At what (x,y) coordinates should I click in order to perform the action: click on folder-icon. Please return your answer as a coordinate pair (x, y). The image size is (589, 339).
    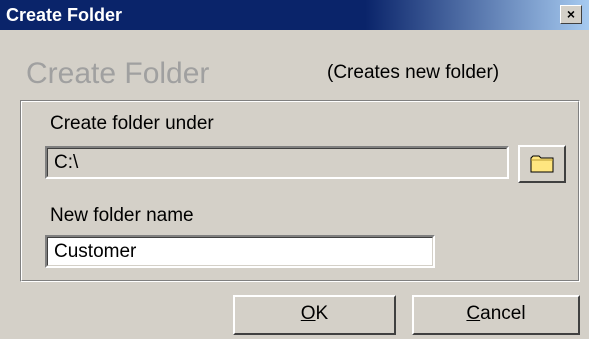
    Looking at the image, I should click on (542, 164).